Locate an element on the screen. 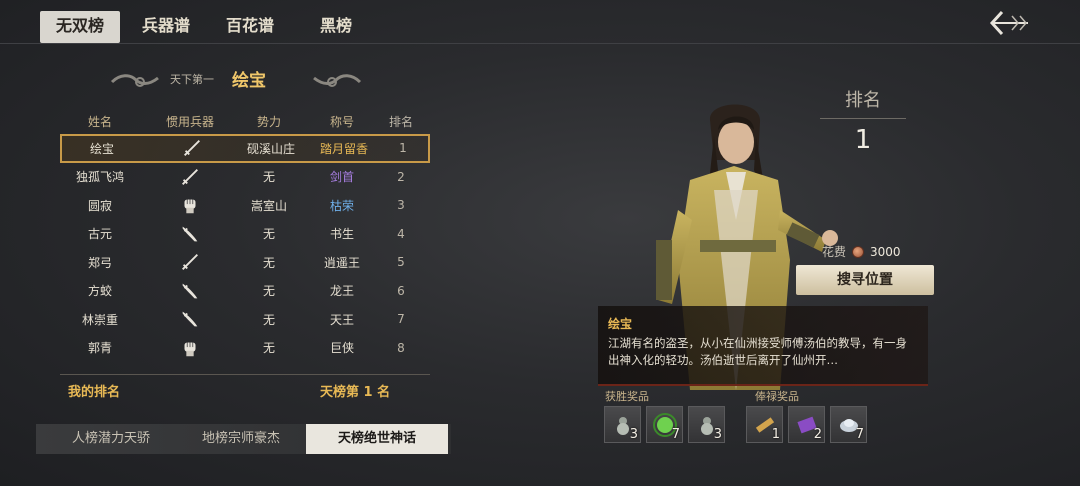  cost-amount: 3000 is located at coordinates (885, 251).